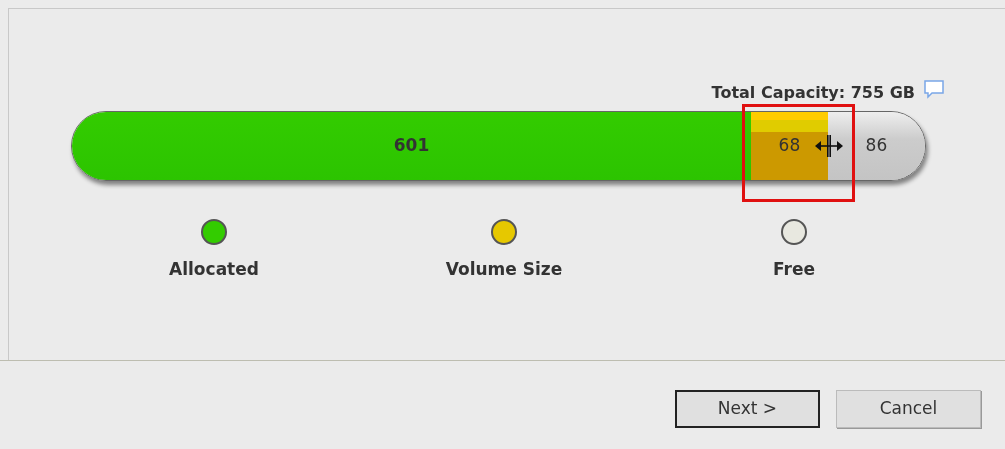 The height and width of the screenshot is (449, 1005). Describe the element at coordinates (747, 409) in the screenshot. I see `dialog-button: Next >` at that location.